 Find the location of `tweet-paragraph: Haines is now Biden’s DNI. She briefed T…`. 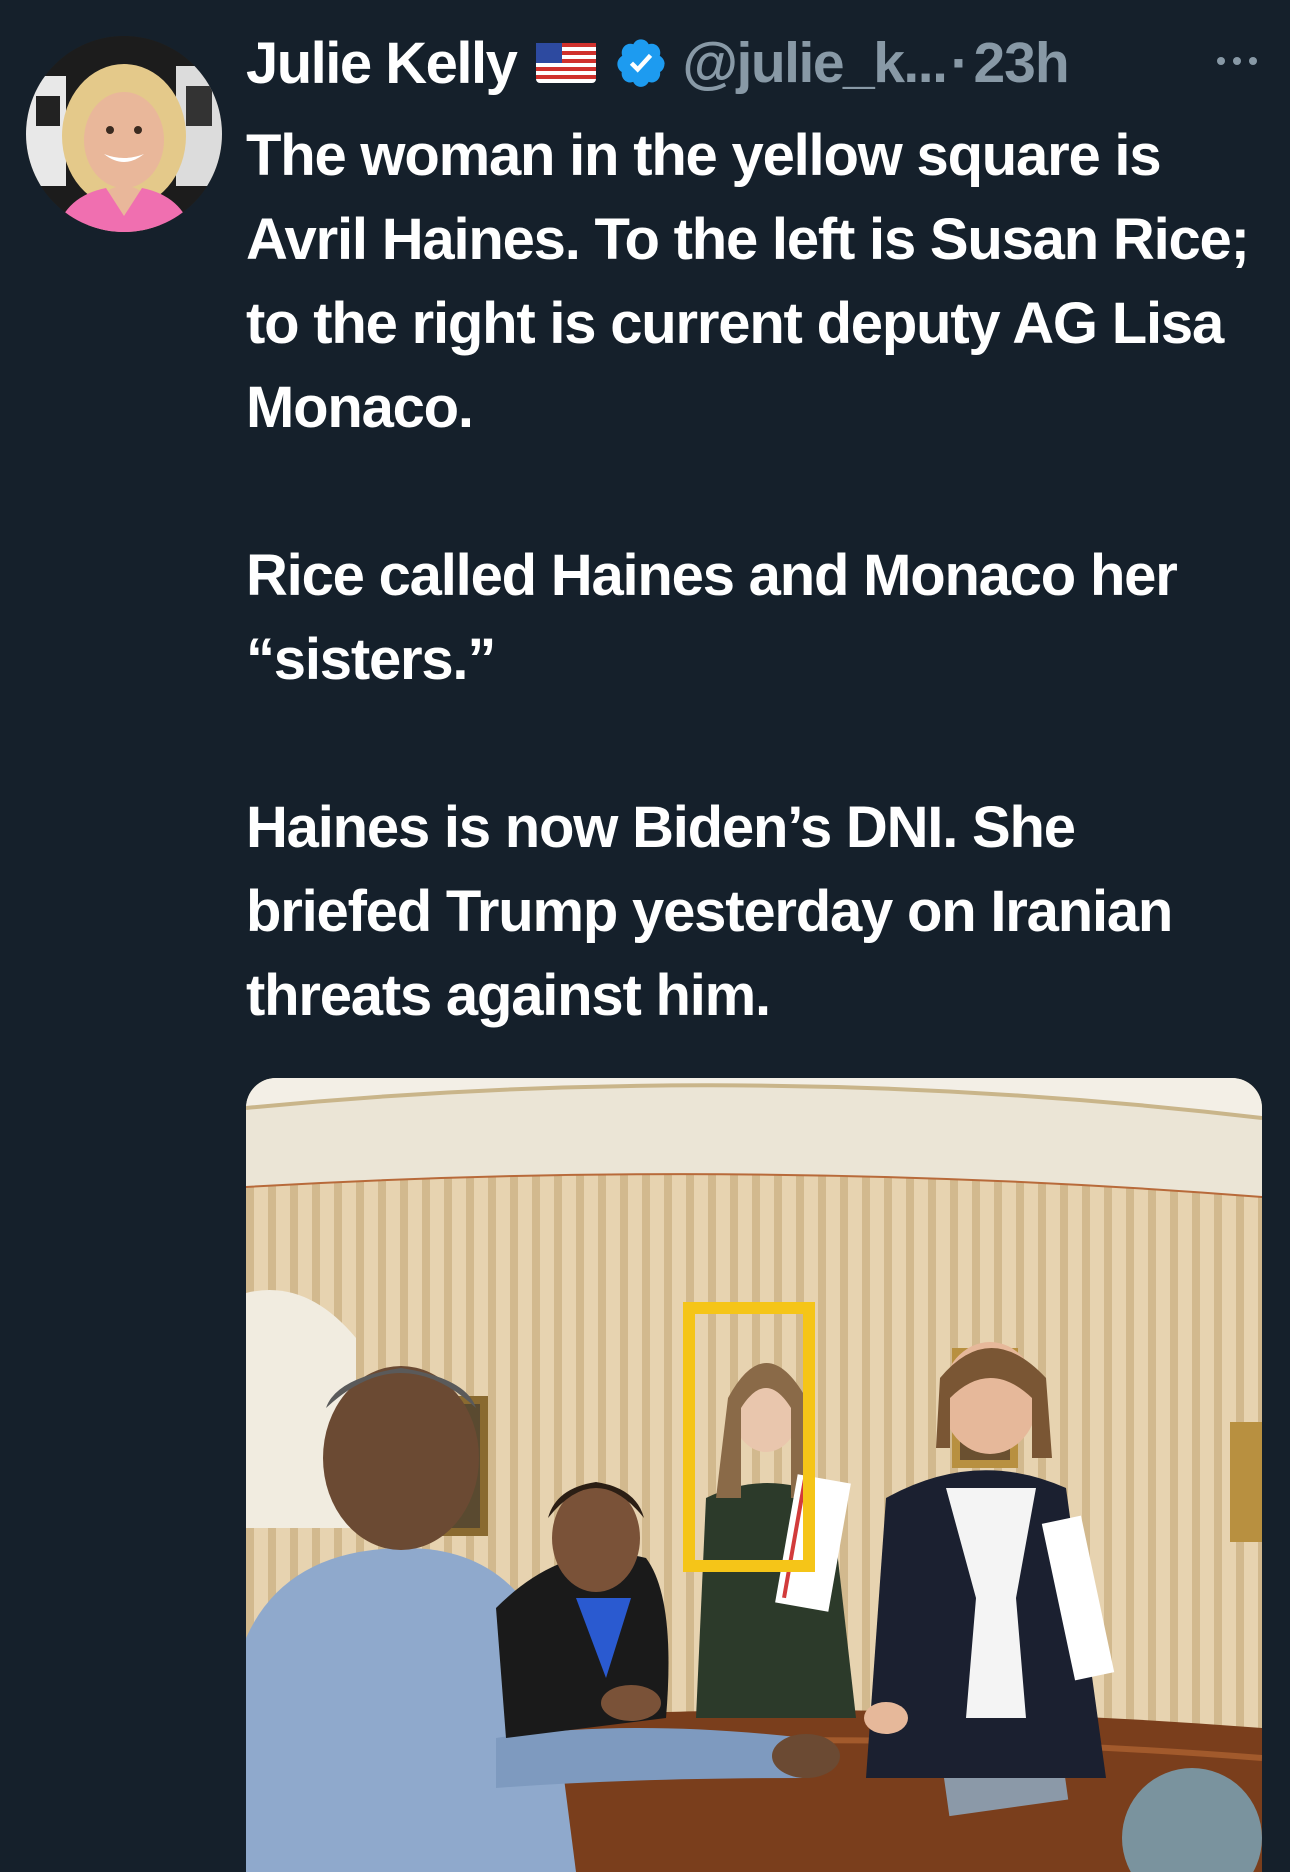

tweet-paragraph: Haines is now Biden’s DNI. She briefed T… is located at coordinates (709, 911).